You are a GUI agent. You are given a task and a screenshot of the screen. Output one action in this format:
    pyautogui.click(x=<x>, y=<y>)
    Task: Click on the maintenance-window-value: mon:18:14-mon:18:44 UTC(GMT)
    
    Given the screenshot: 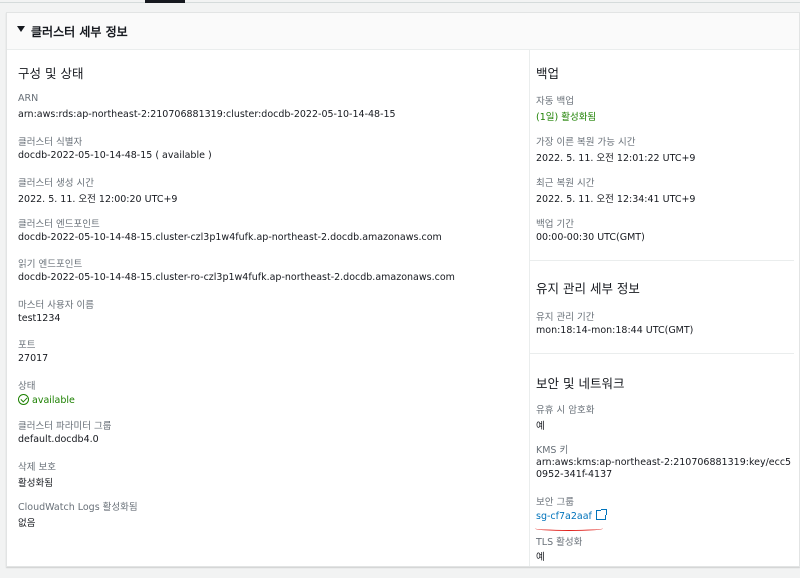 What is the action you would take?
    pyautogui.click(x=615, y=330)
    